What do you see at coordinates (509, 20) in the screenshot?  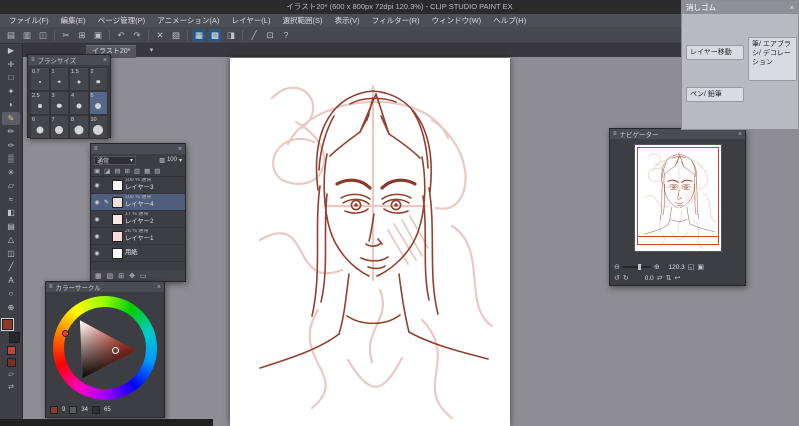 I see `menu-help: ヘルプ(H)` at bounding box center [509, 20].